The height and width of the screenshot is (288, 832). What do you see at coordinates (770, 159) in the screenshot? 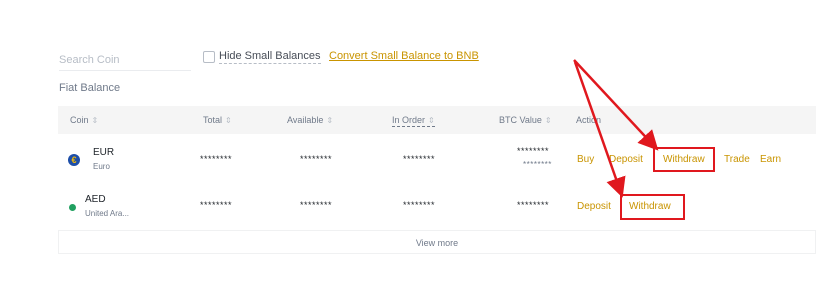
I see `earn-button: Earn` at bounding box center [770, 159].